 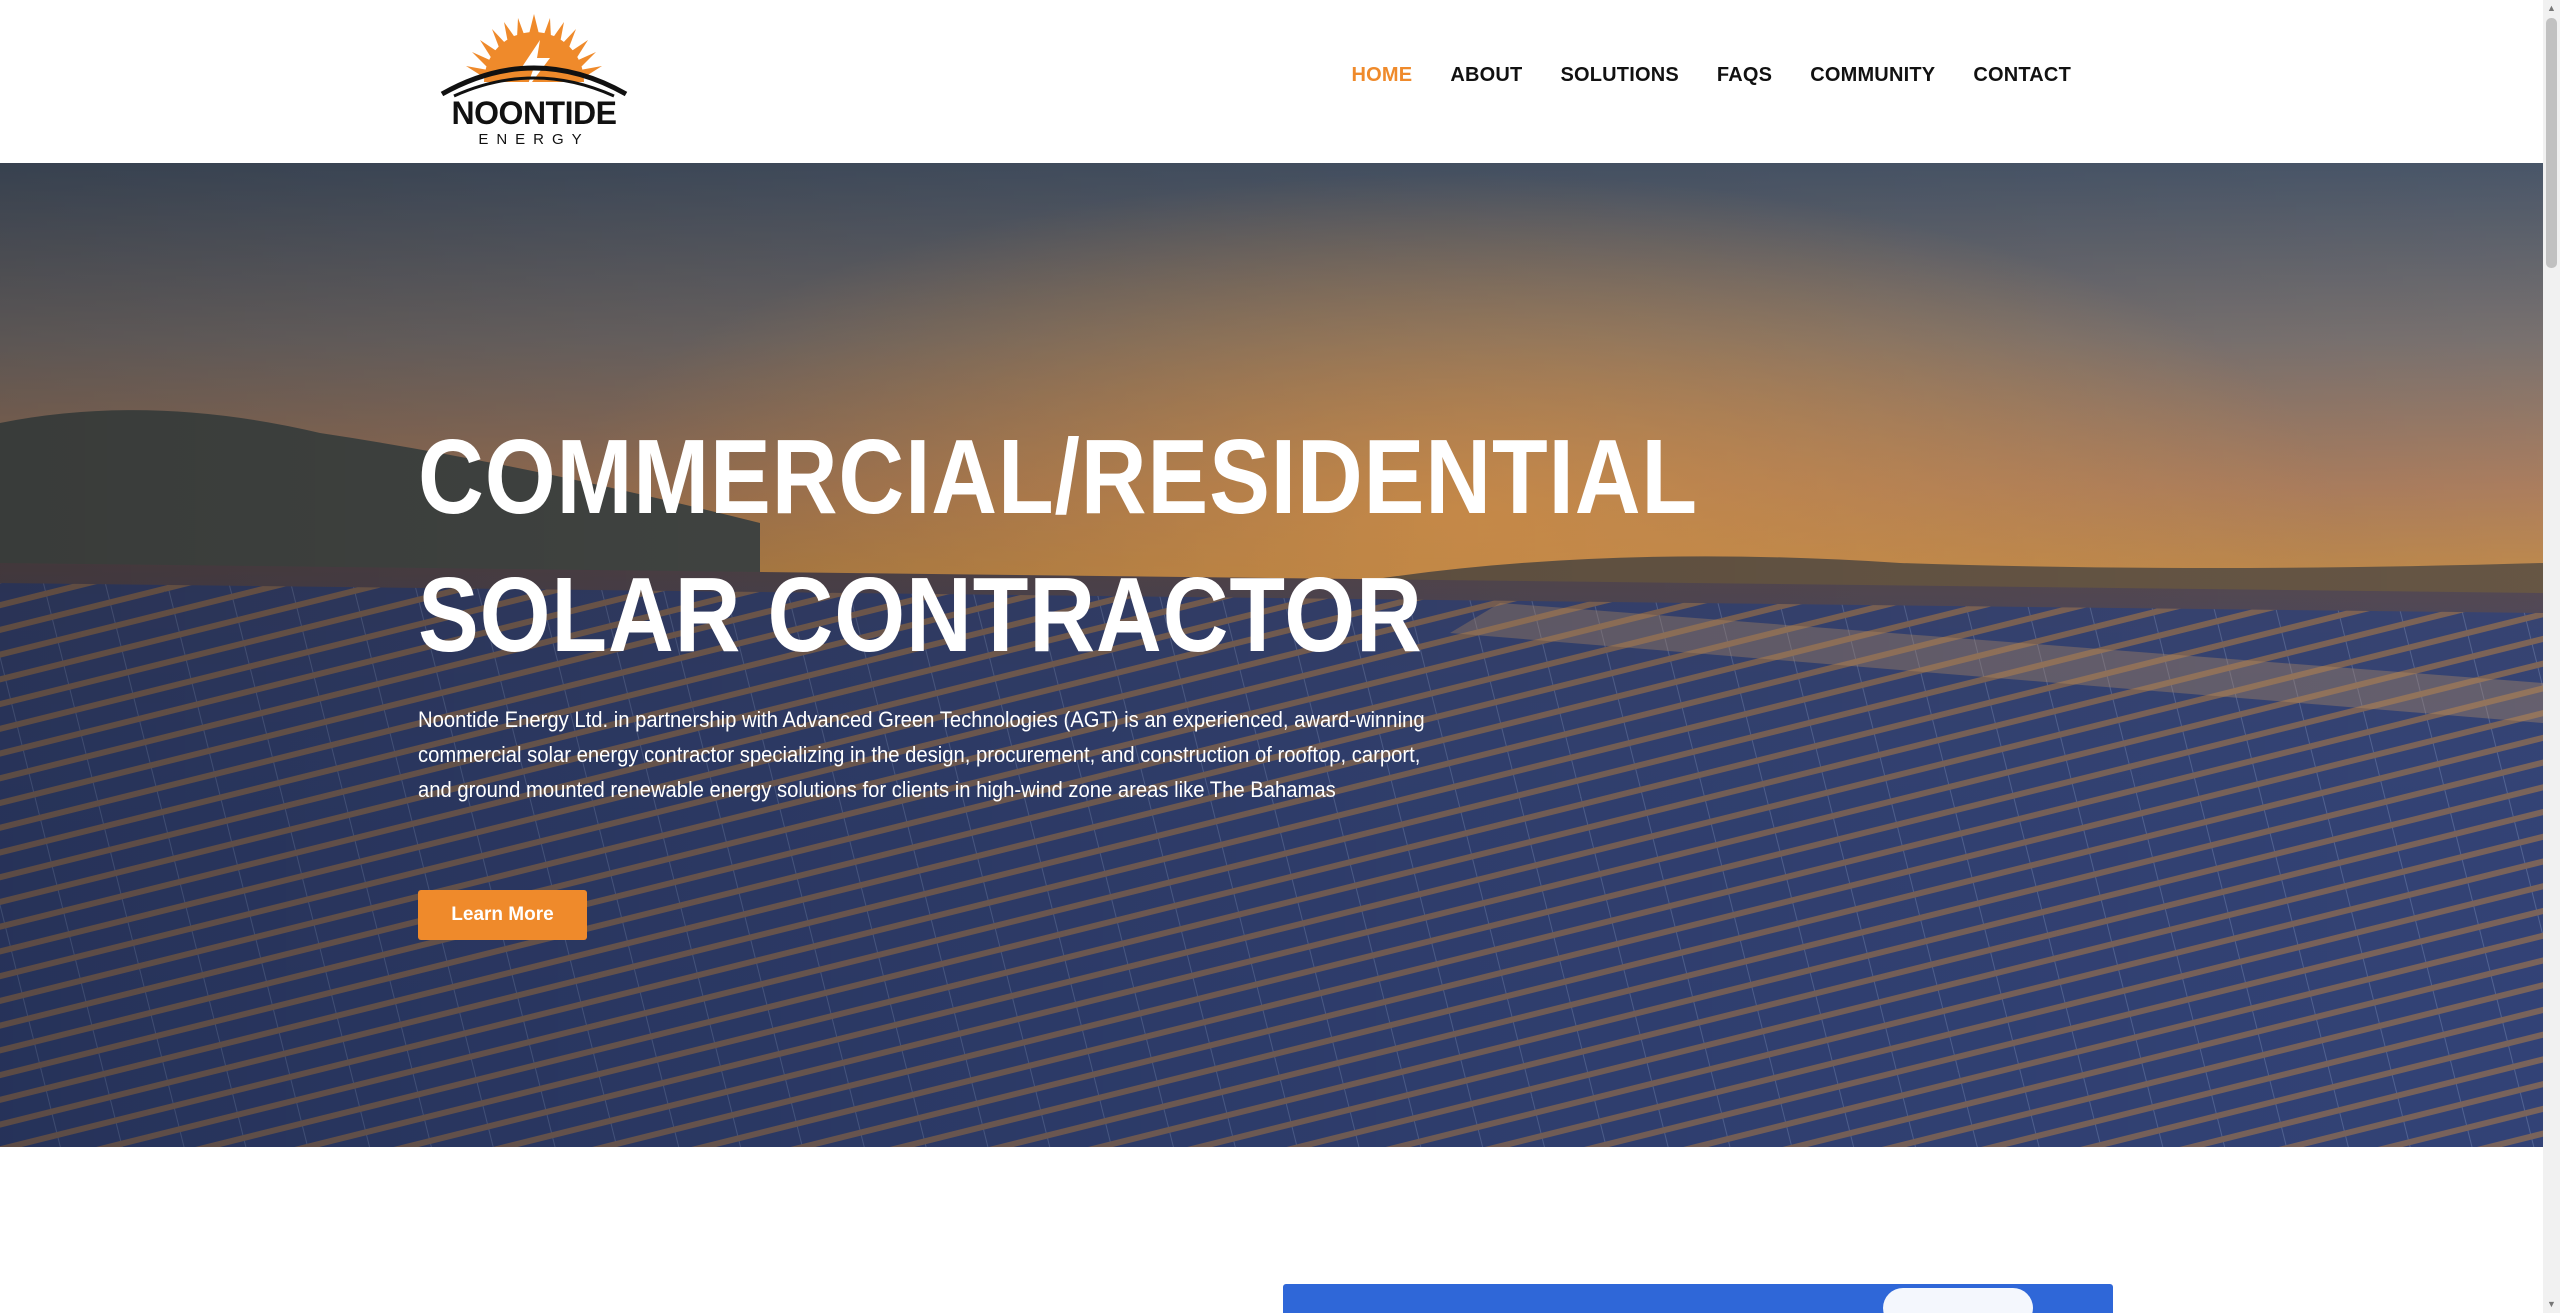 I want to click on svg-text: ENERGY, so click(x=533, y=139).